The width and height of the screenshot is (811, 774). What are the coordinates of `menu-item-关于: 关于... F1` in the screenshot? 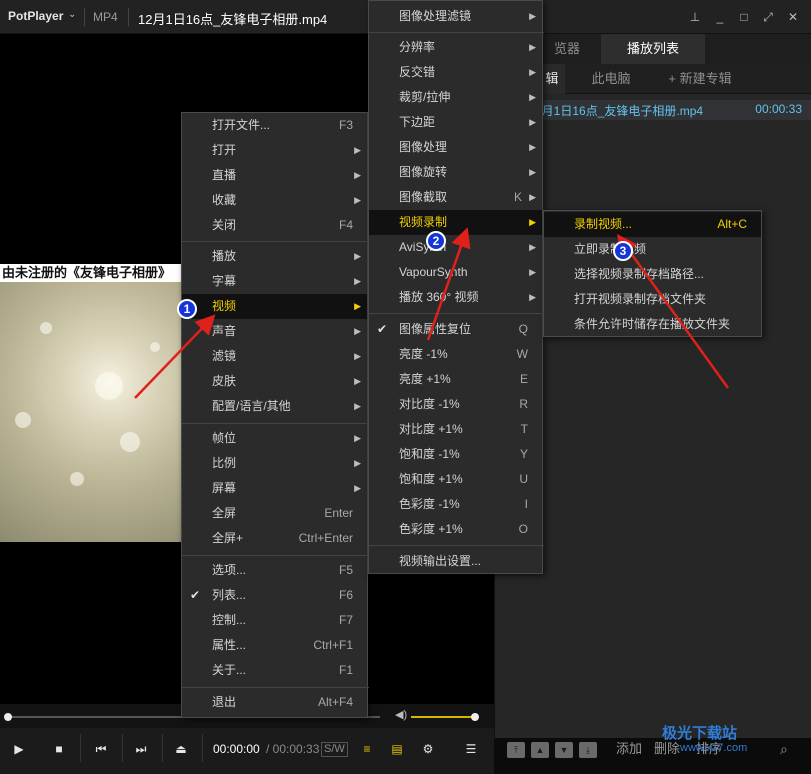 It's located at (274, 670).